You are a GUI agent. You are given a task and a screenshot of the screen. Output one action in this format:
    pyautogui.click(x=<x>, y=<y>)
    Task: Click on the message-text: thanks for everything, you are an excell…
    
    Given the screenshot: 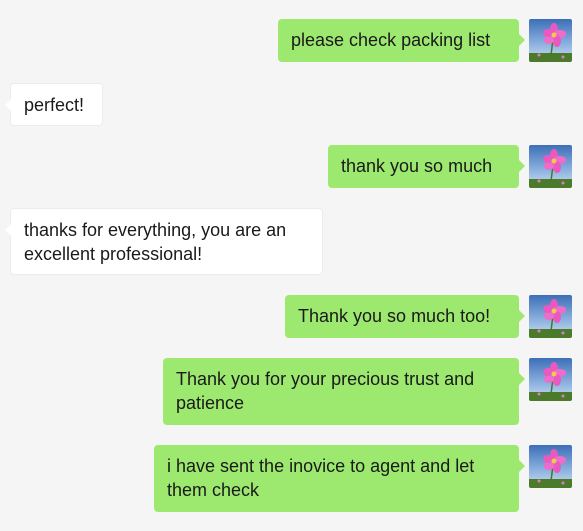 What is the action you would take?
    pyautogui.click(x=155, y=242)
    